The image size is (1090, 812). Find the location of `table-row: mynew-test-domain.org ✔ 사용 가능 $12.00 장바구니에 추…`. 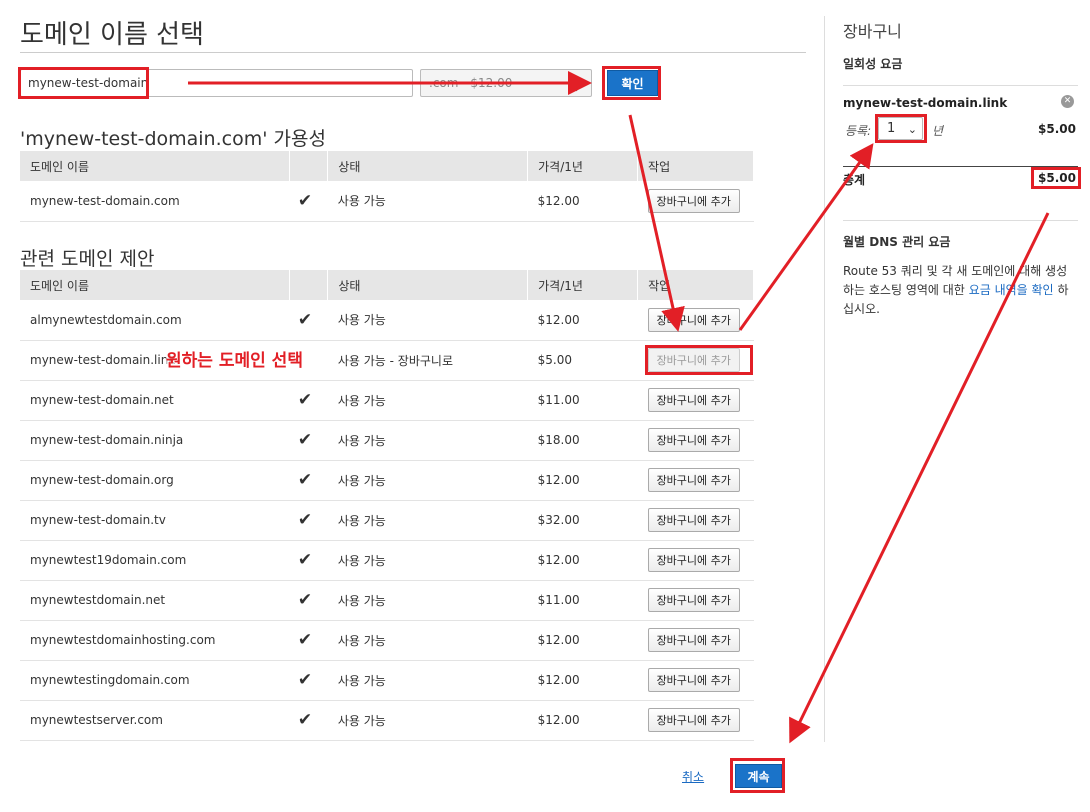

table-row: mynew-test-domain.org ✔ 사용 가능 $12.00 장바구니에 추… is located at coordinates (387, 480).